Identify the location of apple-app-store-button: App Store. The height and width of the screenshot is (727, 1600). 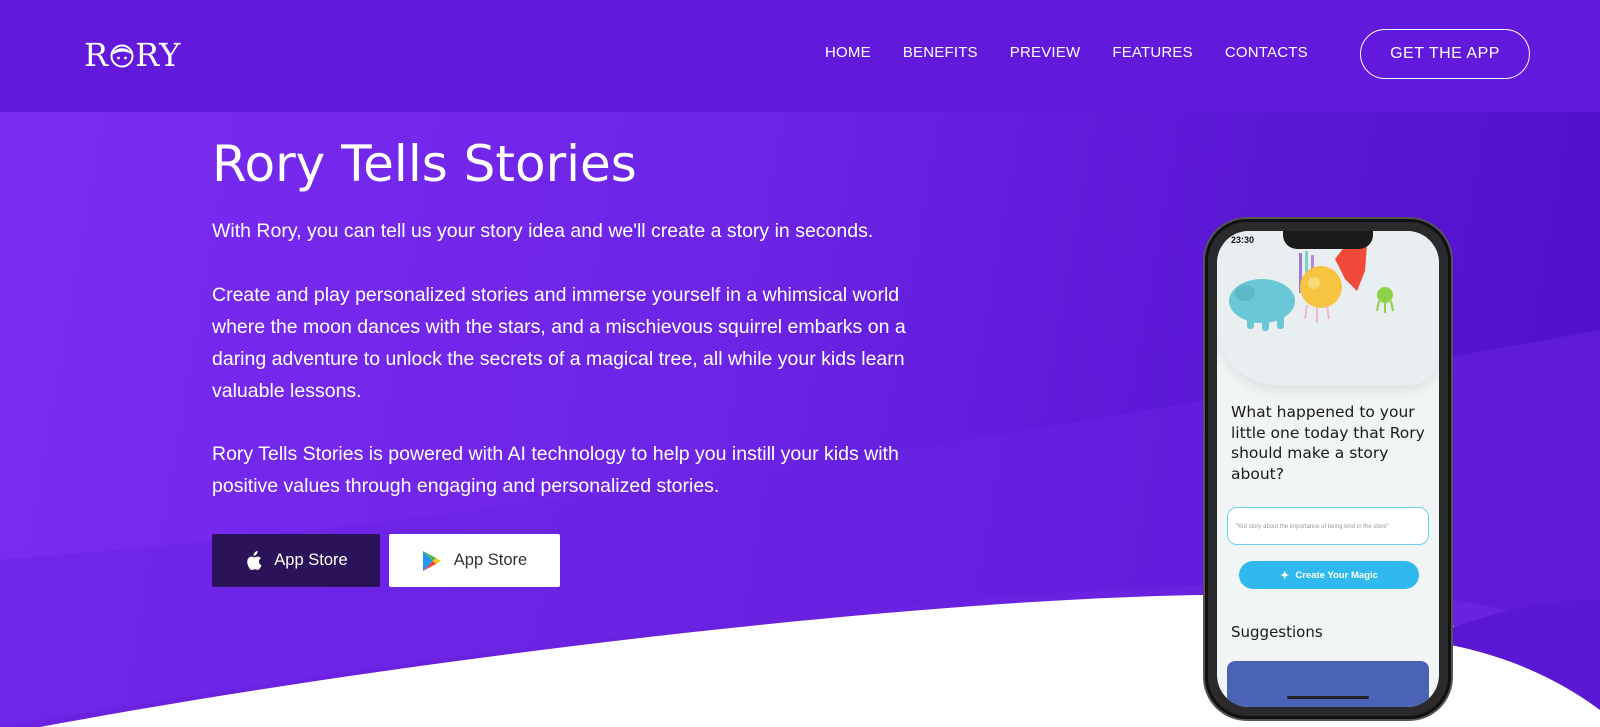
(296, 560).